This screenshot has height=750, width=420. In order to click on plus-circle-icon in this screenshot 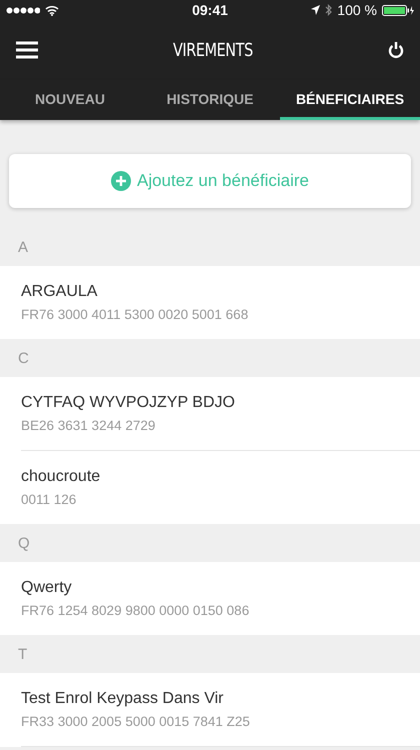, I will do `click(120, 181)`.